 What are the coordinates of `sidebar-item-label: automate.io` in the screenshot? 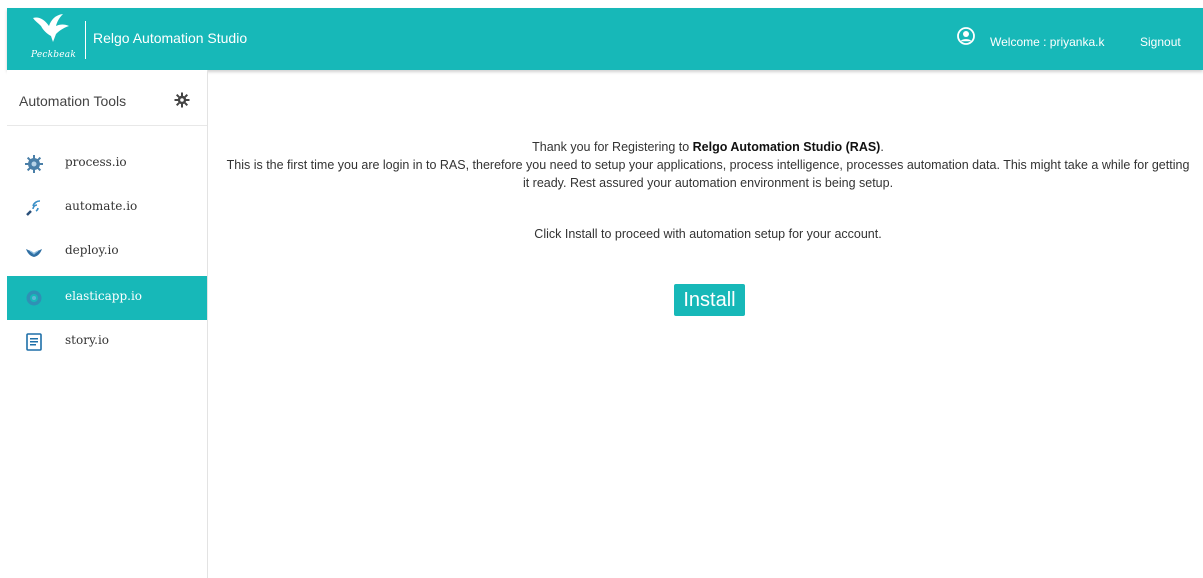 It's located at (101, 206).